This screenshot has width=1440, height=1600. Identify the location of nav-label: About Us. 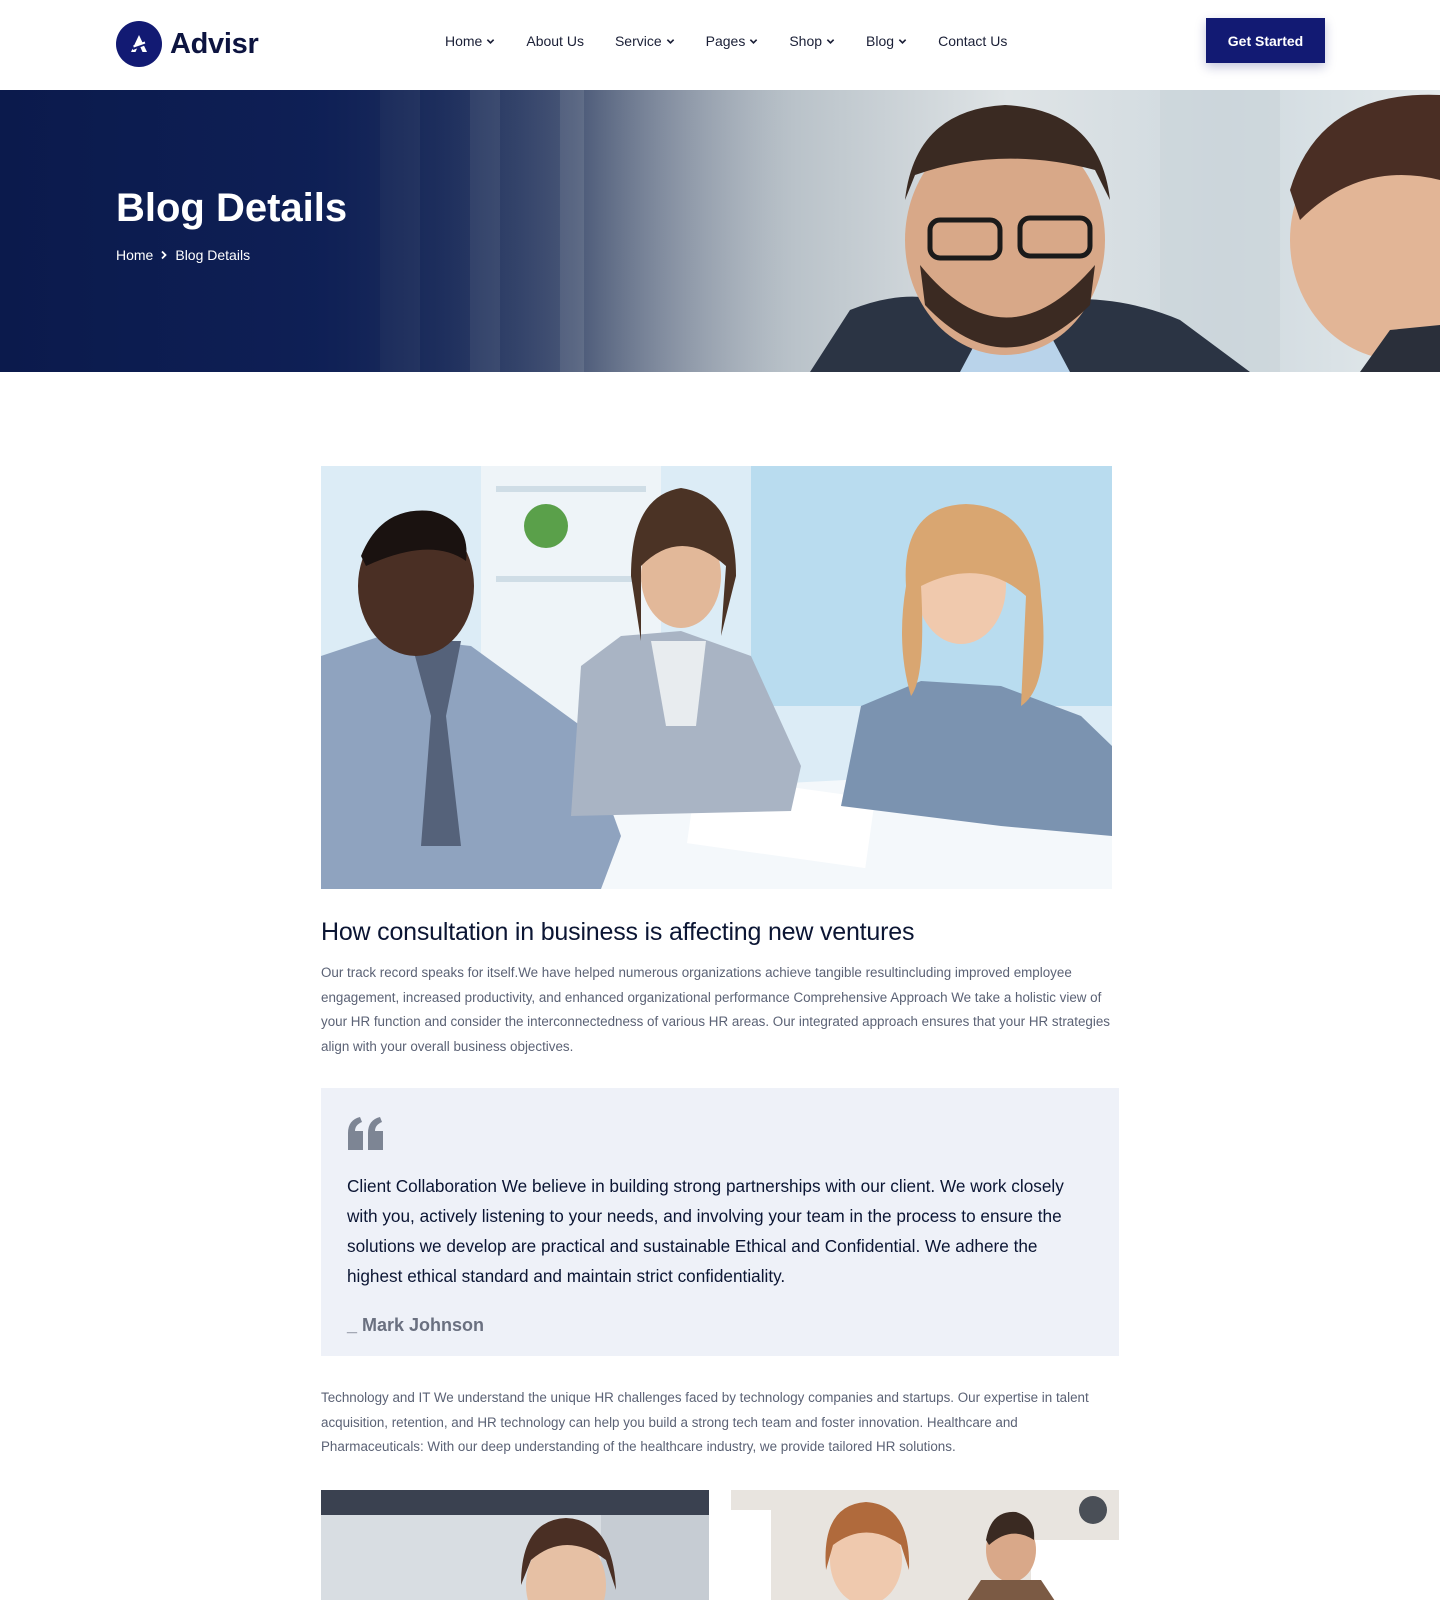
(555, 41).